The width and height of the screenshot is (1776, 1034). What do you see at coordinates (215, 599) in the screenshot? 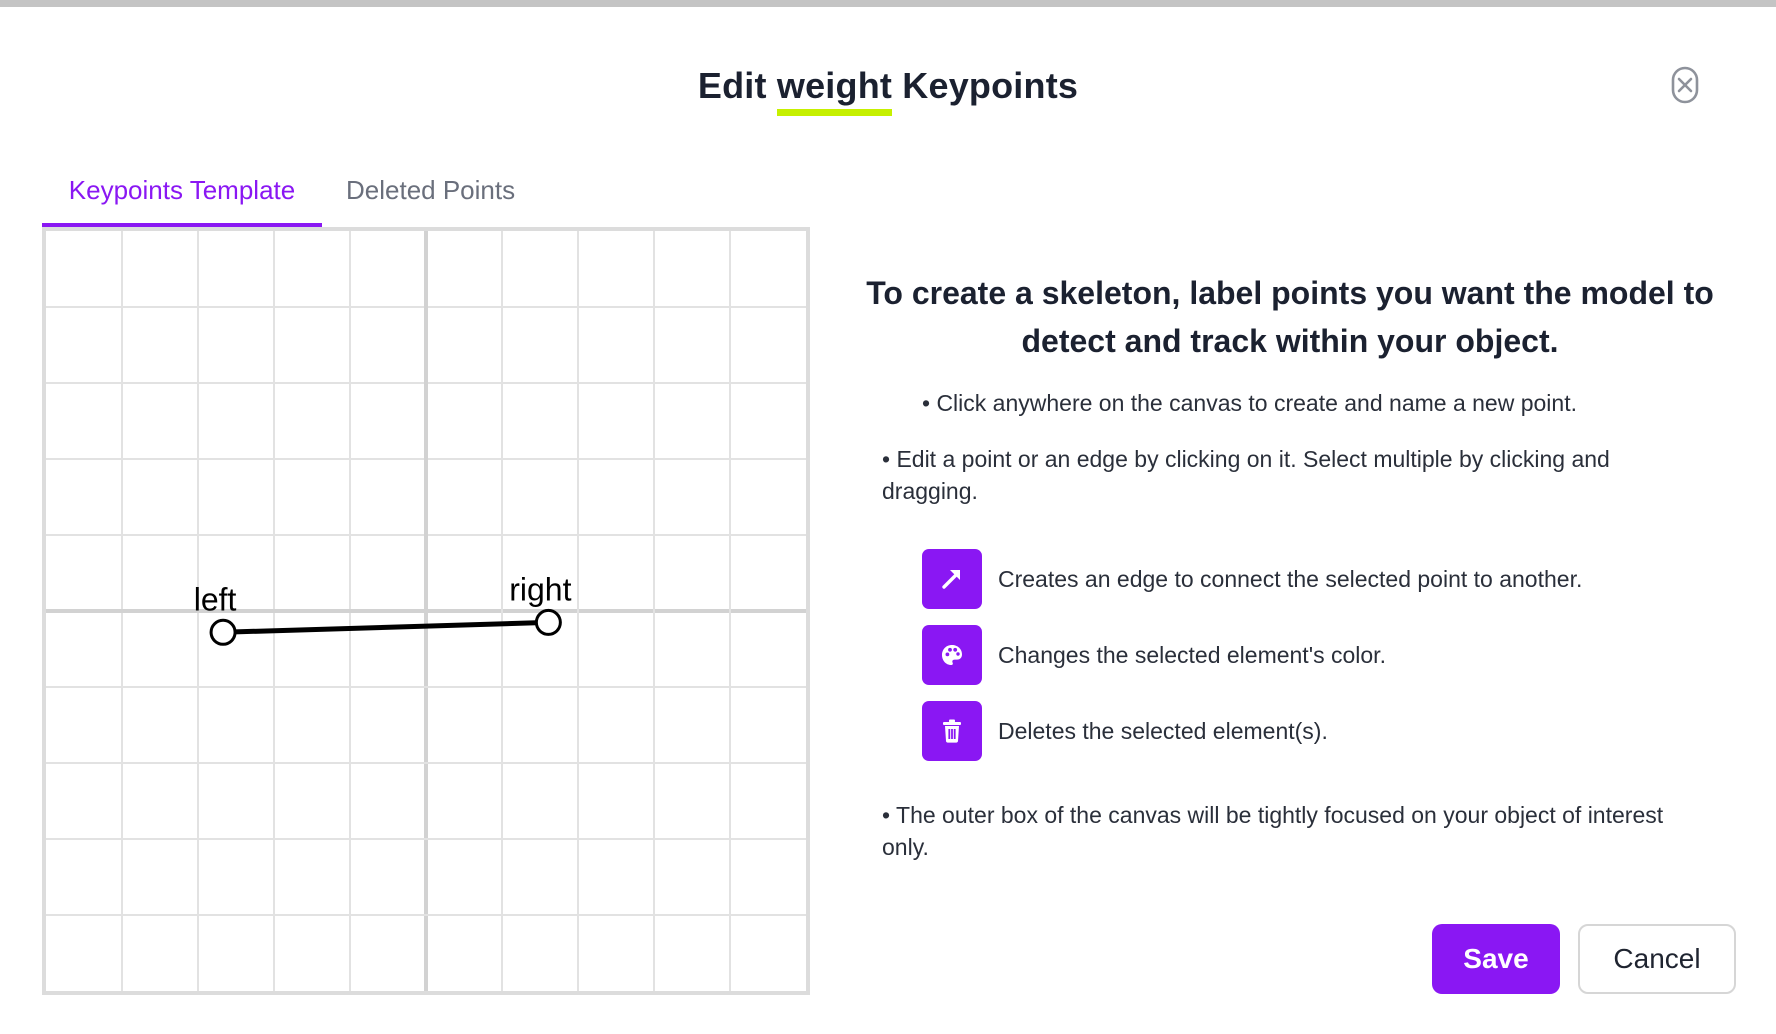
I see `keypoint-label: left` at bounding box center [215, 599].